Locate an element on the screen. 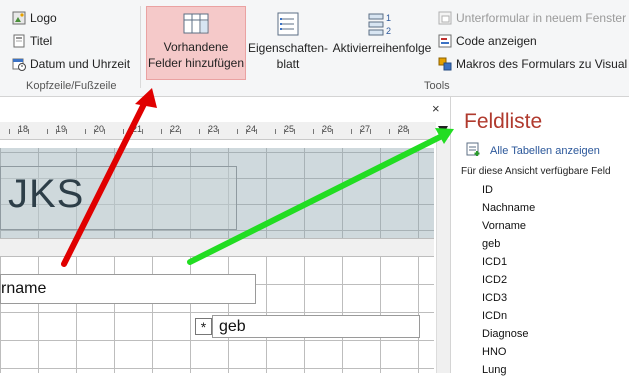  field-list-caption: Für diese Ansicht verfügbare Feld is located at coordinates (536, 171).